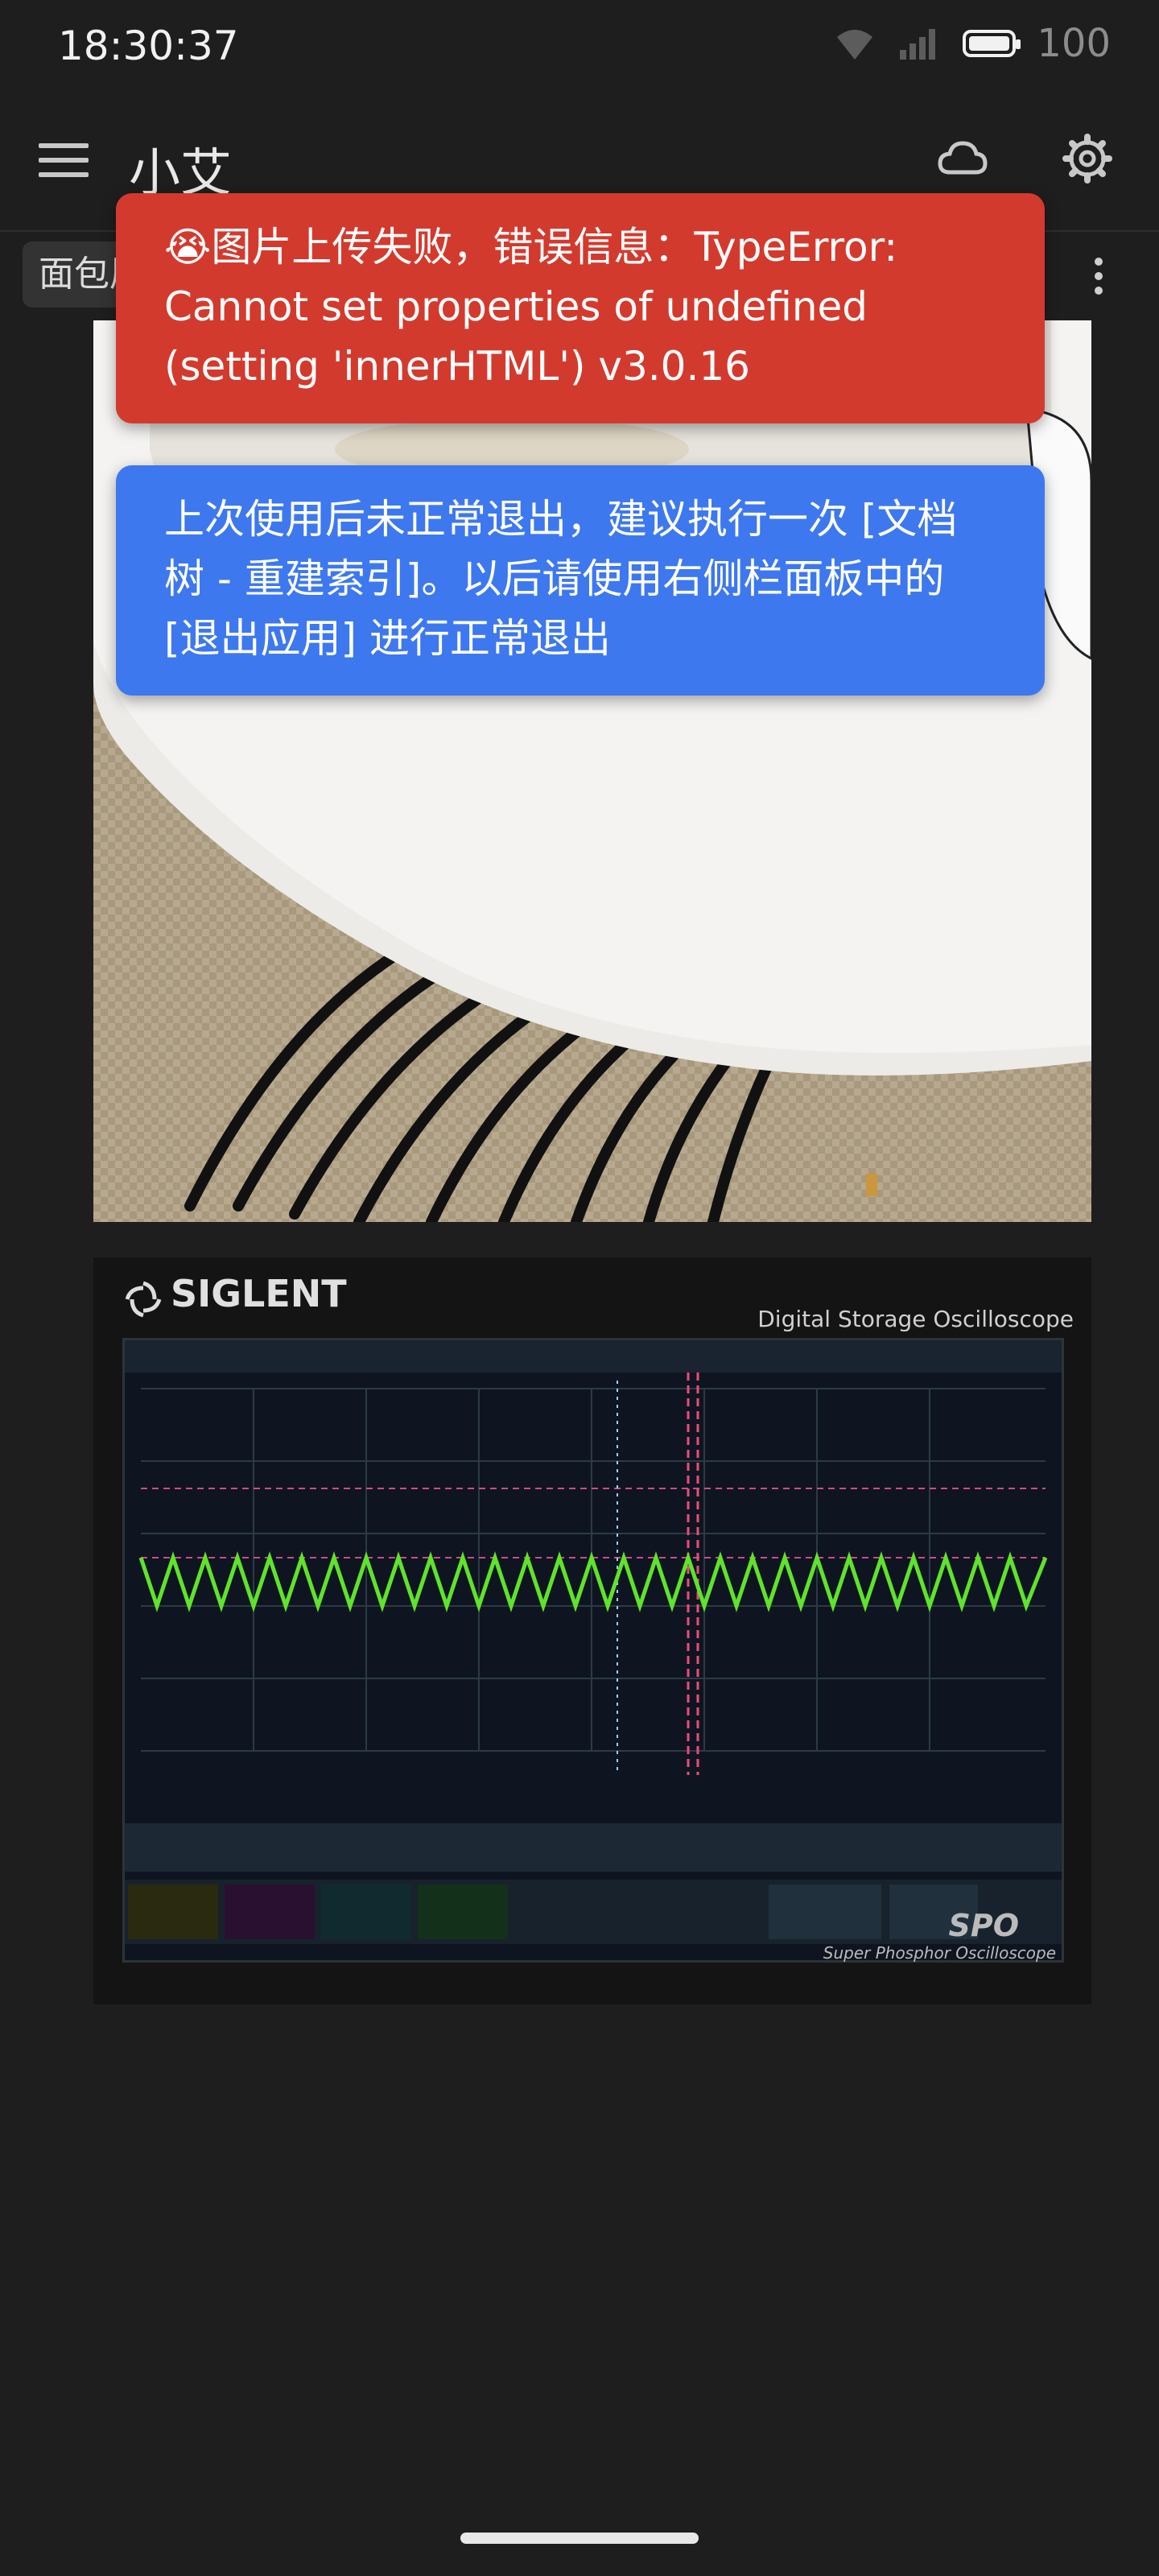 The height and width of the screenshot is (2576, 1159). I want to click on siglent-logo-icon, so click(143, 1299).